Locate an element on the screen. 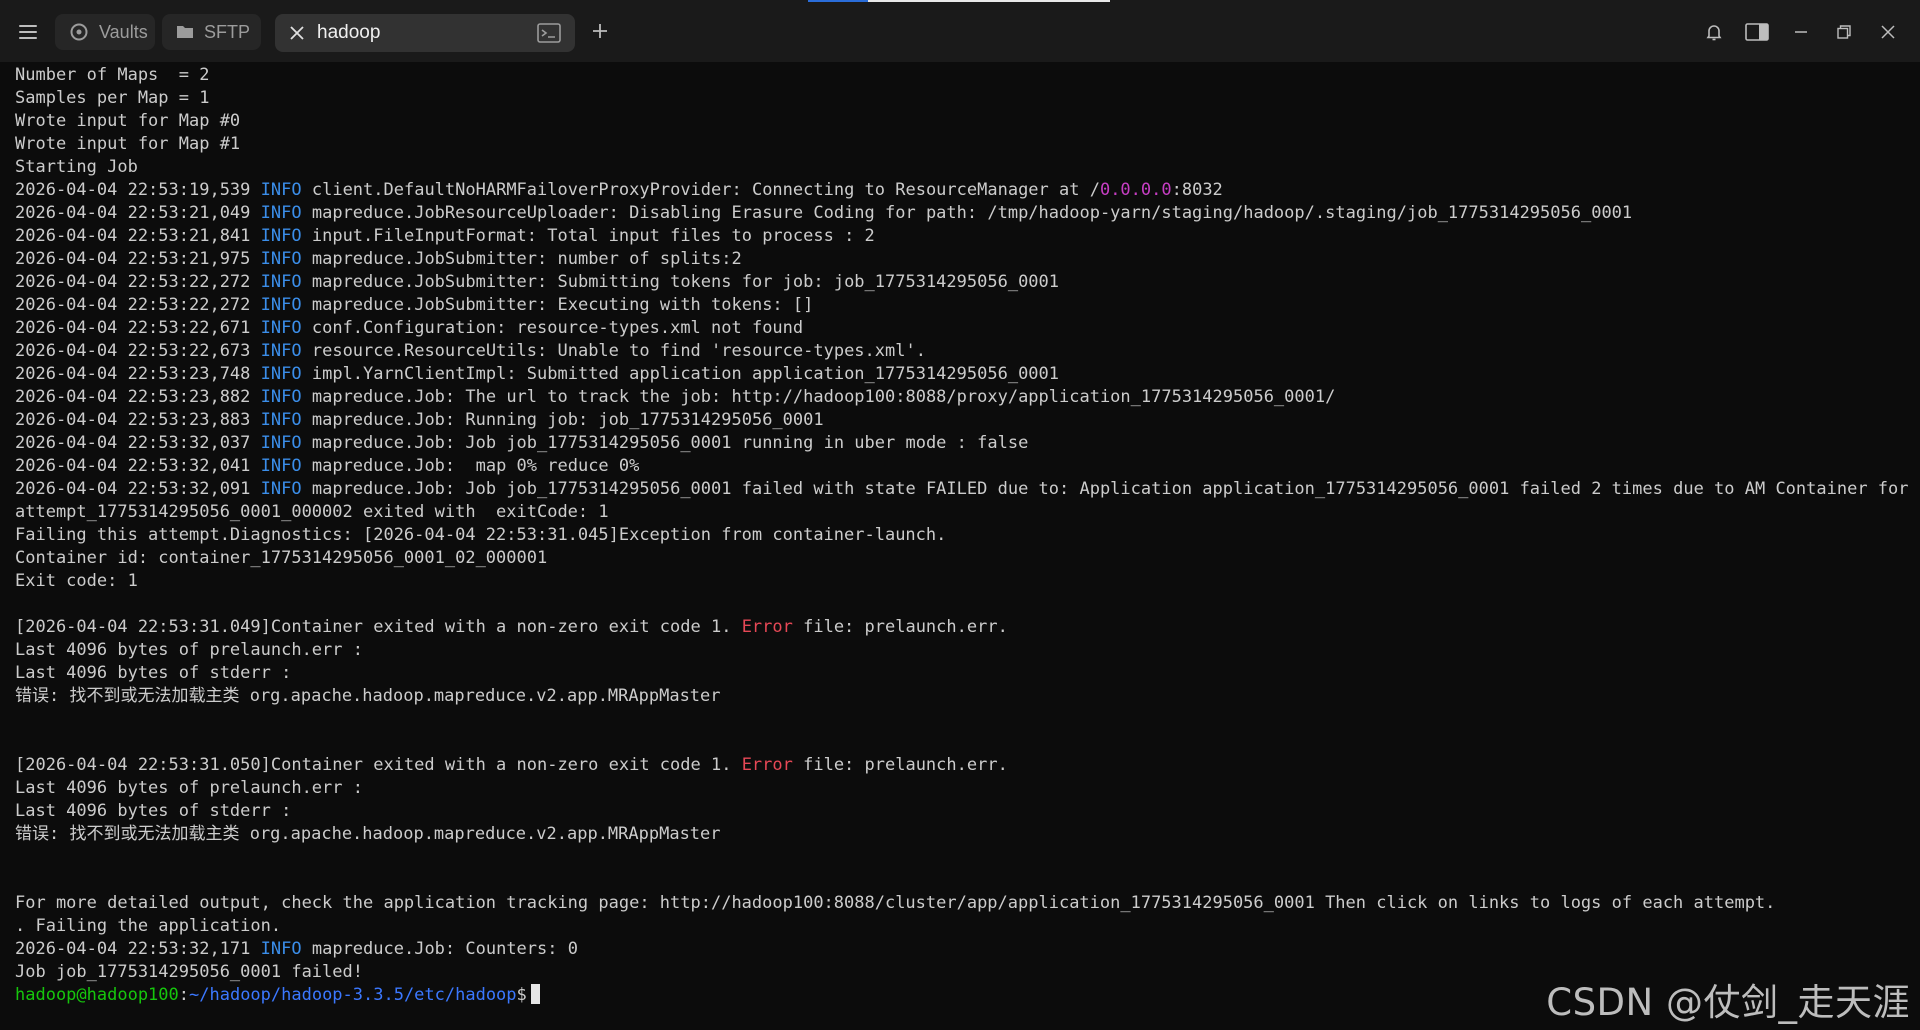 This screenshot has width=1920, height=1030. log-timestamp: 2026-04-04 22:53:22,673 is located at coordinates (133, 351).